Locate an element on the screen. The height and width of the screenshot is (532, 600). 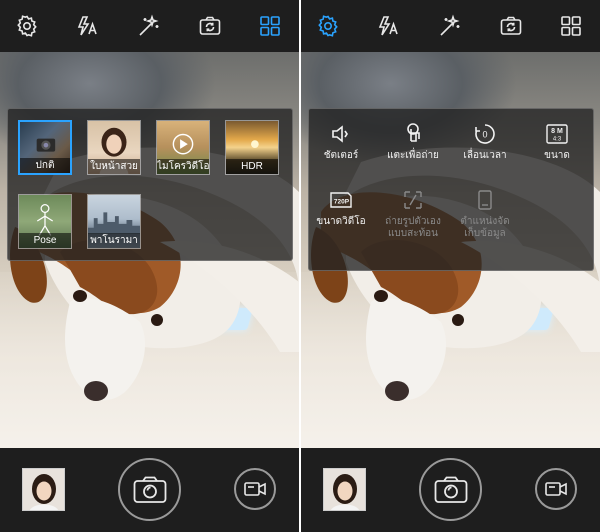
shutter-sound-icon is located at coordinates (341, 134).